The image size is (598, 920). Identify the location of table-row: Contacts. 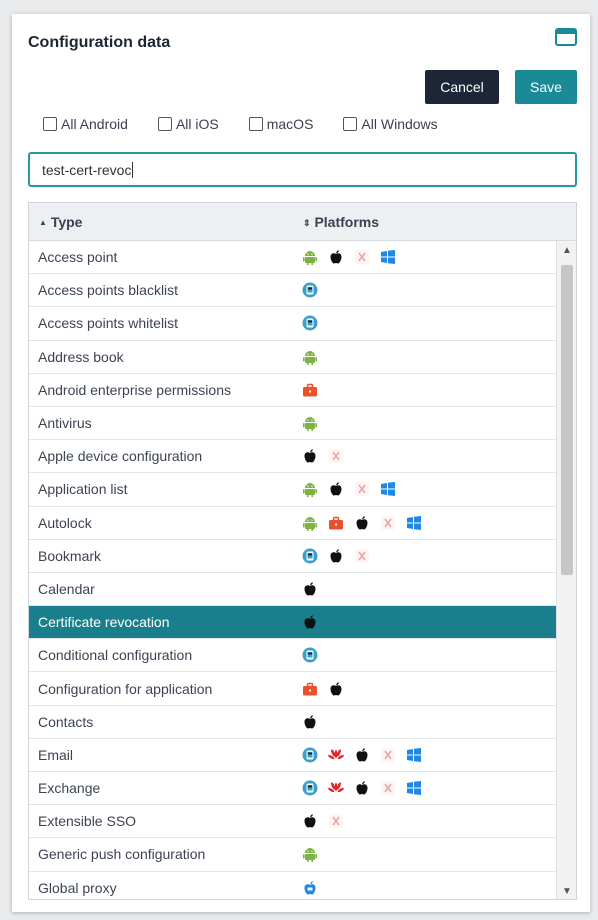
(293, 722).